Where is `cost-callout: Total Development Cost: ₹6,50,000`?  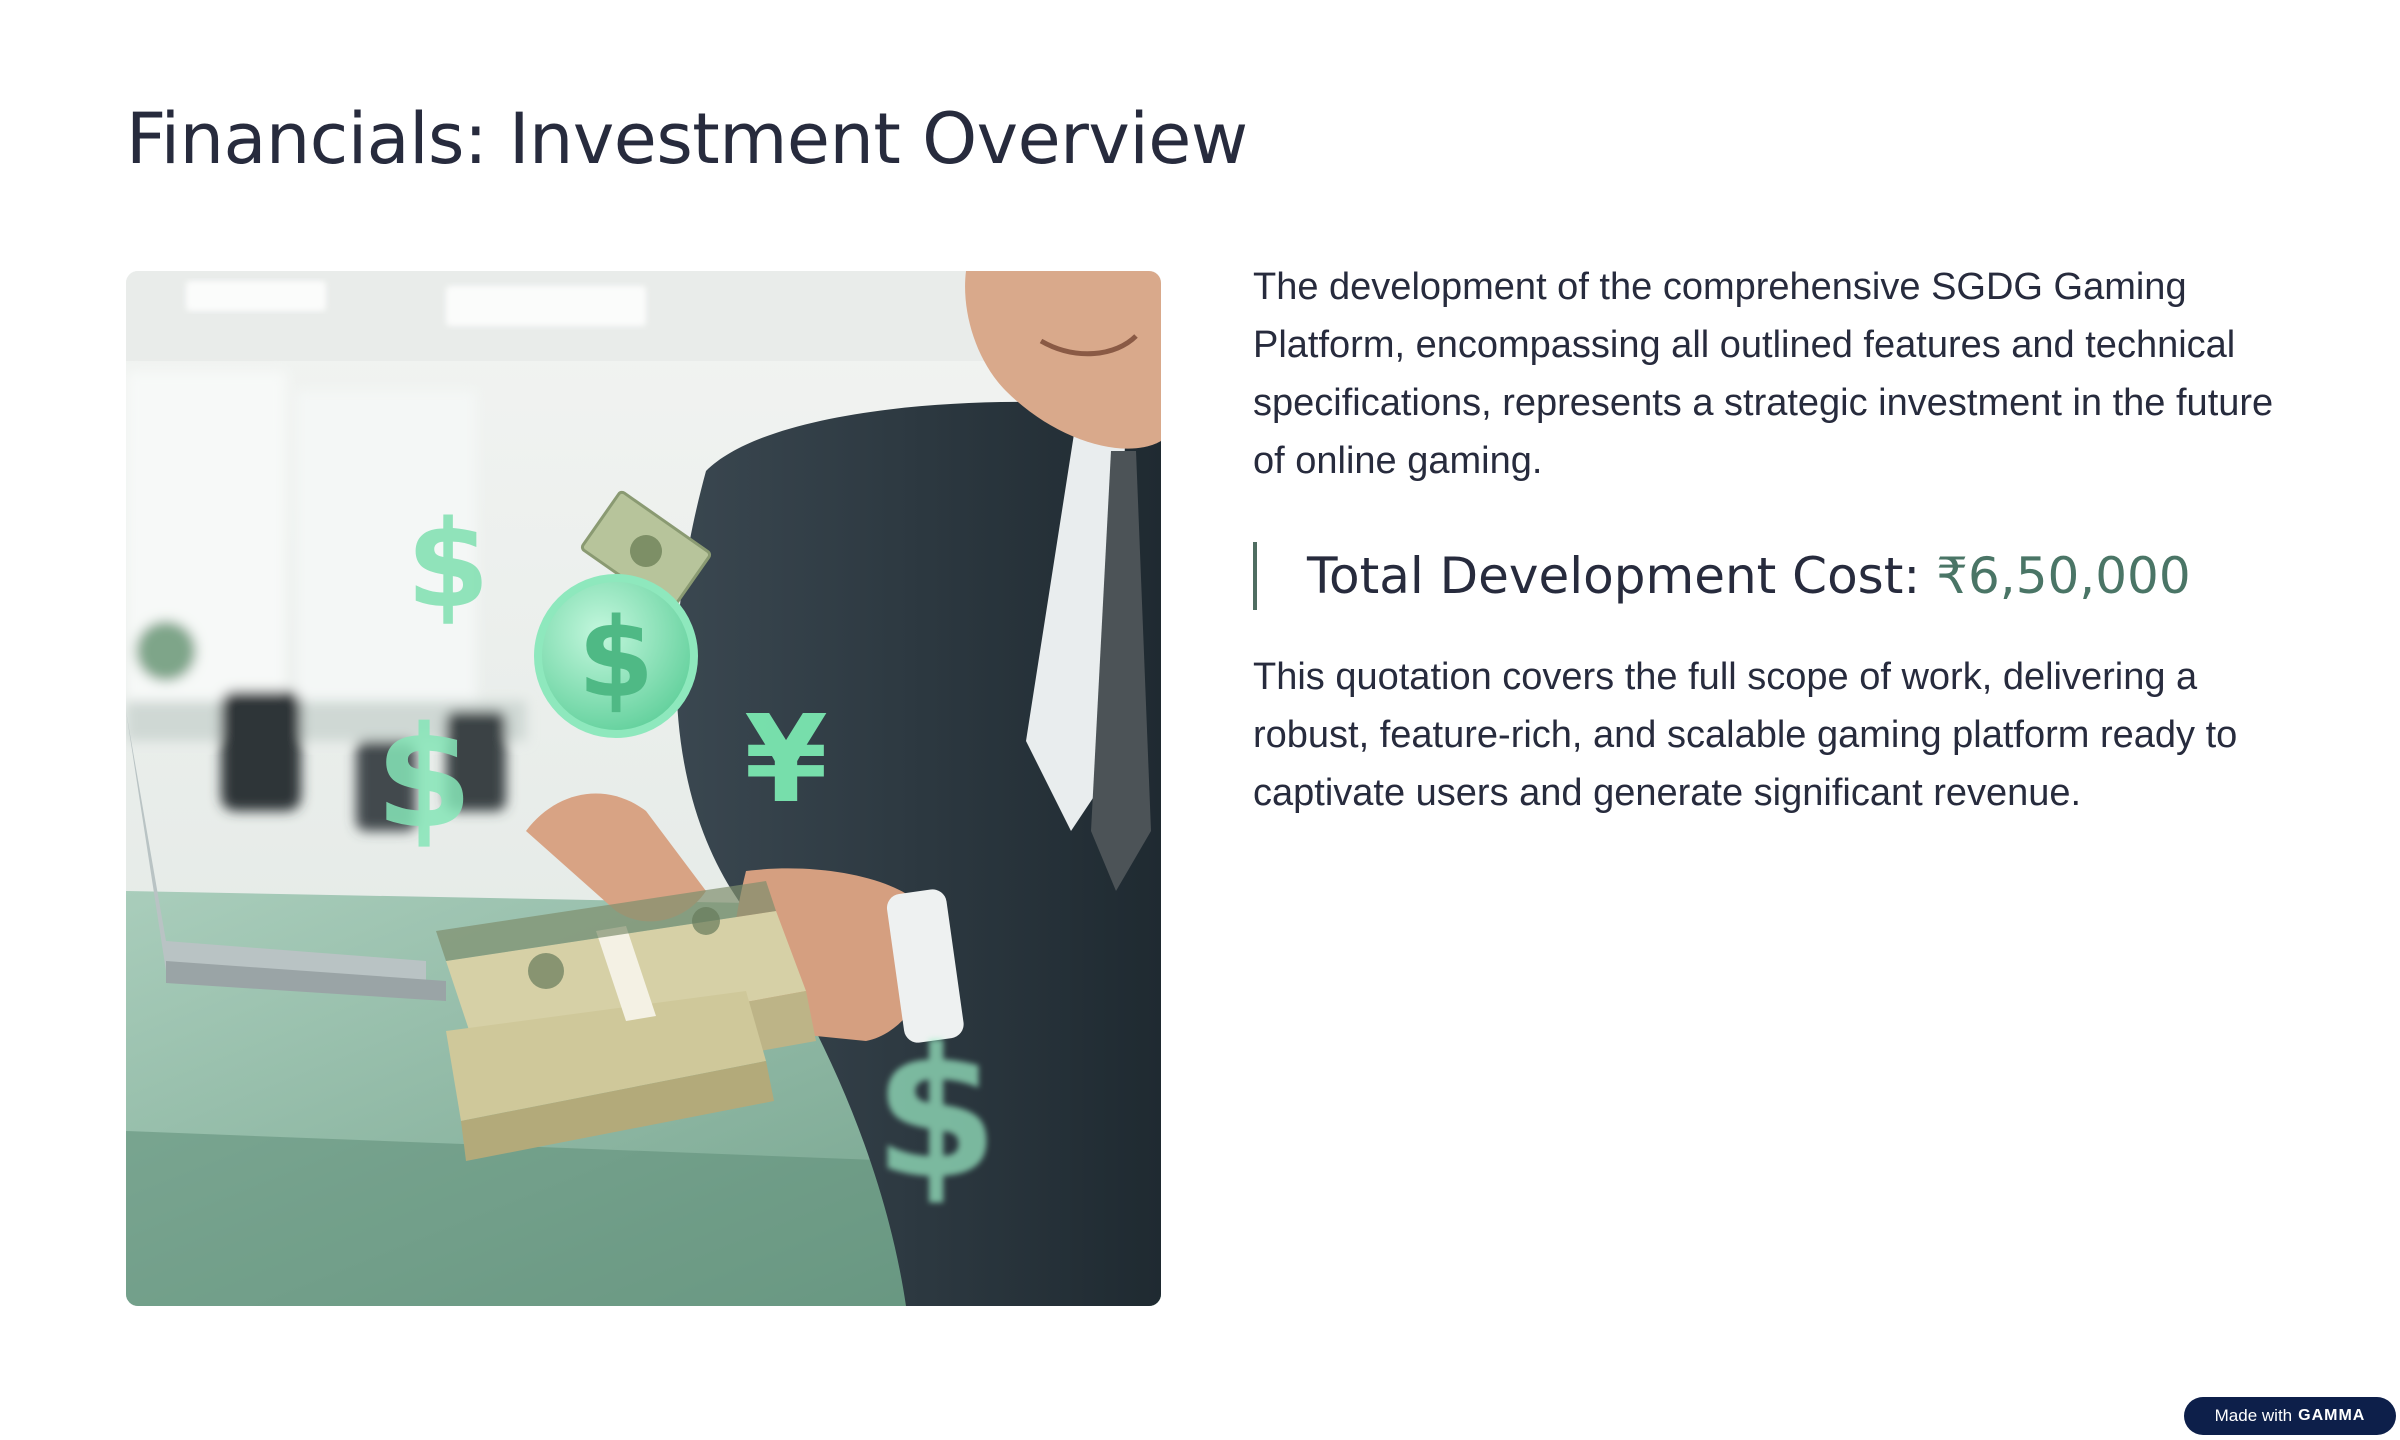 cost-callout: Total Development Cost: ₹6,50,000 is located at coordinates (1768, 576).